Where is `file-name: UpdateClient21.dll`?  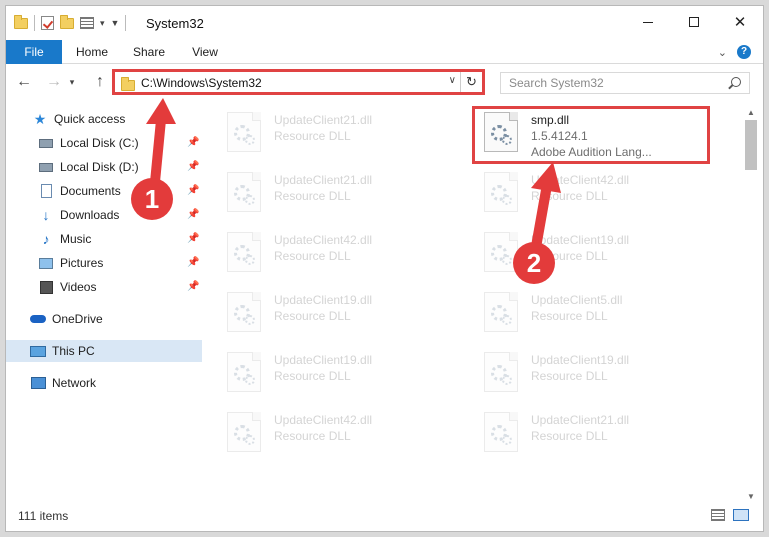 file-name: UpdateClient21.dll is located at coordinates (323, 120).